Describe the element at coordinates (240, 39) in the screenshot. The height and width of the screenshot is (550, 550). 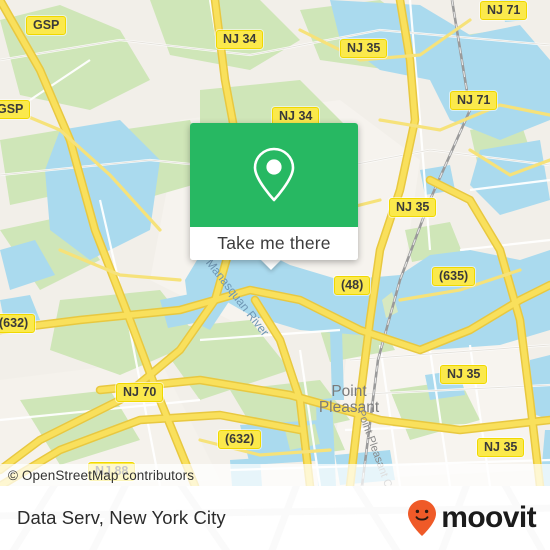
I see `highway-shield: NJ 34` at that location.